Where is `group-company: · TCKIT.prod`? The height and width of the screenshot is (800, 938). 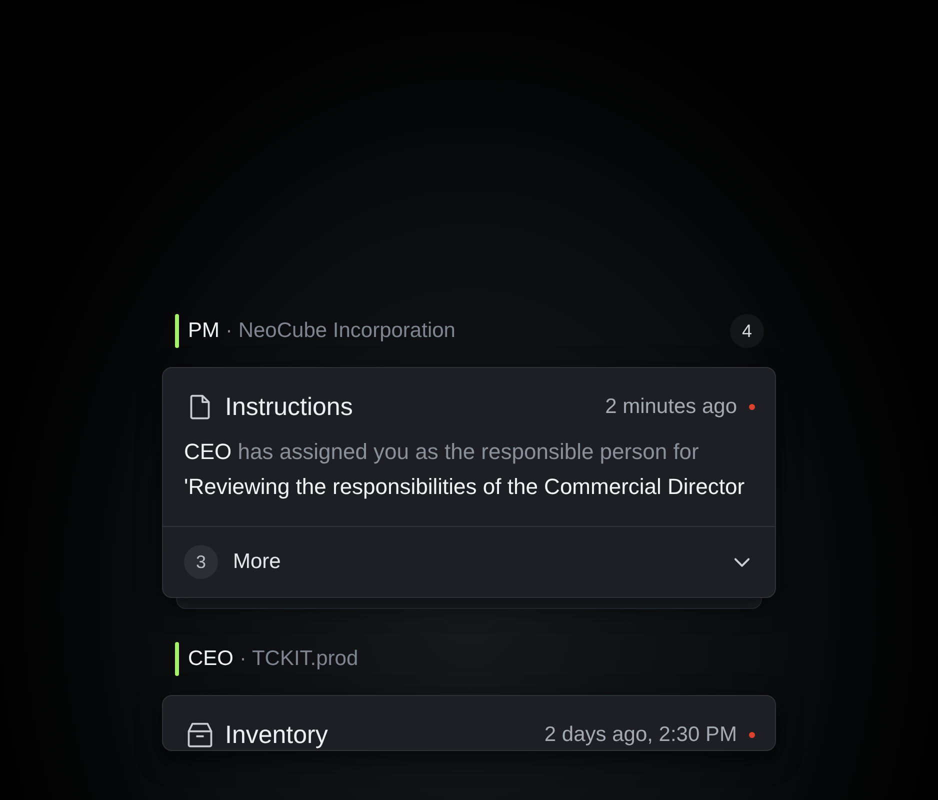
group-company: · TCKIT.prod is located at coordinates (299, 659).